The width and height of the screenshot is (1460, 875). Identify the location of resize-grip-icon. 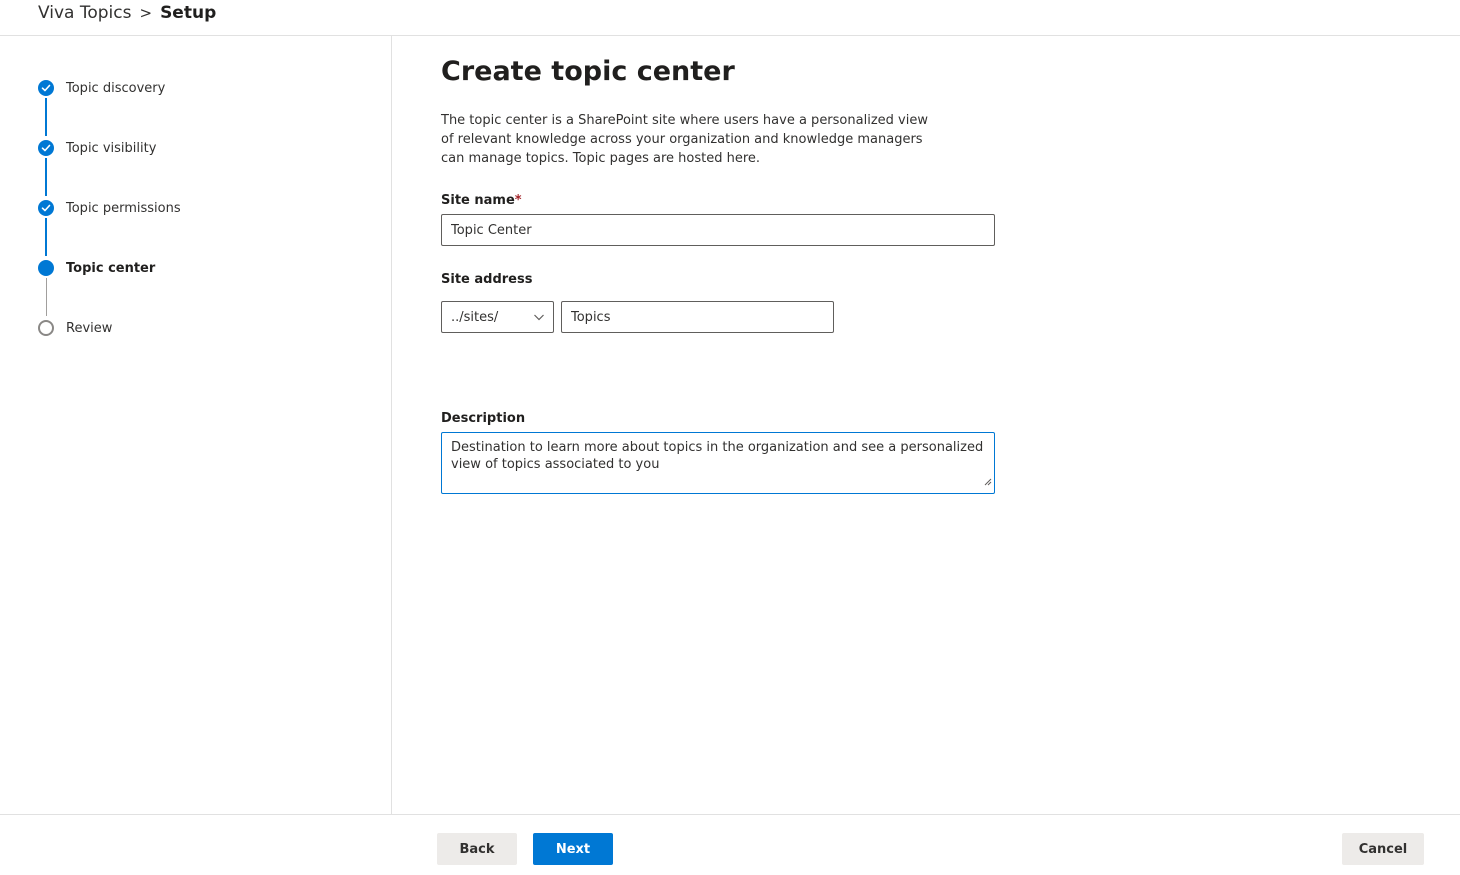
(988, 482).